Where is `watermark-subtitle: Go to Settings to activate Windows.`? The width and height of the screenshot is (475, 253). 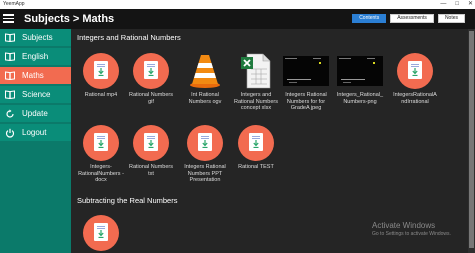 watermark-subtitle: Go to Settings to activate Windows. is located at coordinates (411, 234).